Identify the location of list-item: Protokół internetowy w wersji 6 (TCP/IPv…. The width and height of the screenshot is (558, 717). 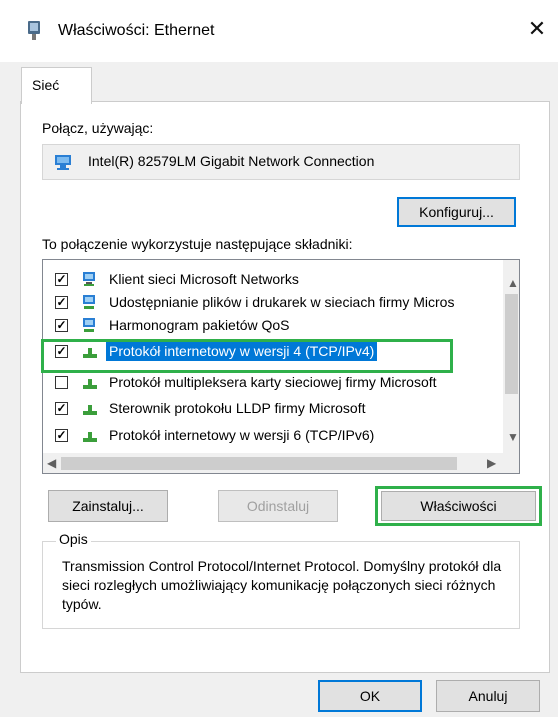
(272, 435).